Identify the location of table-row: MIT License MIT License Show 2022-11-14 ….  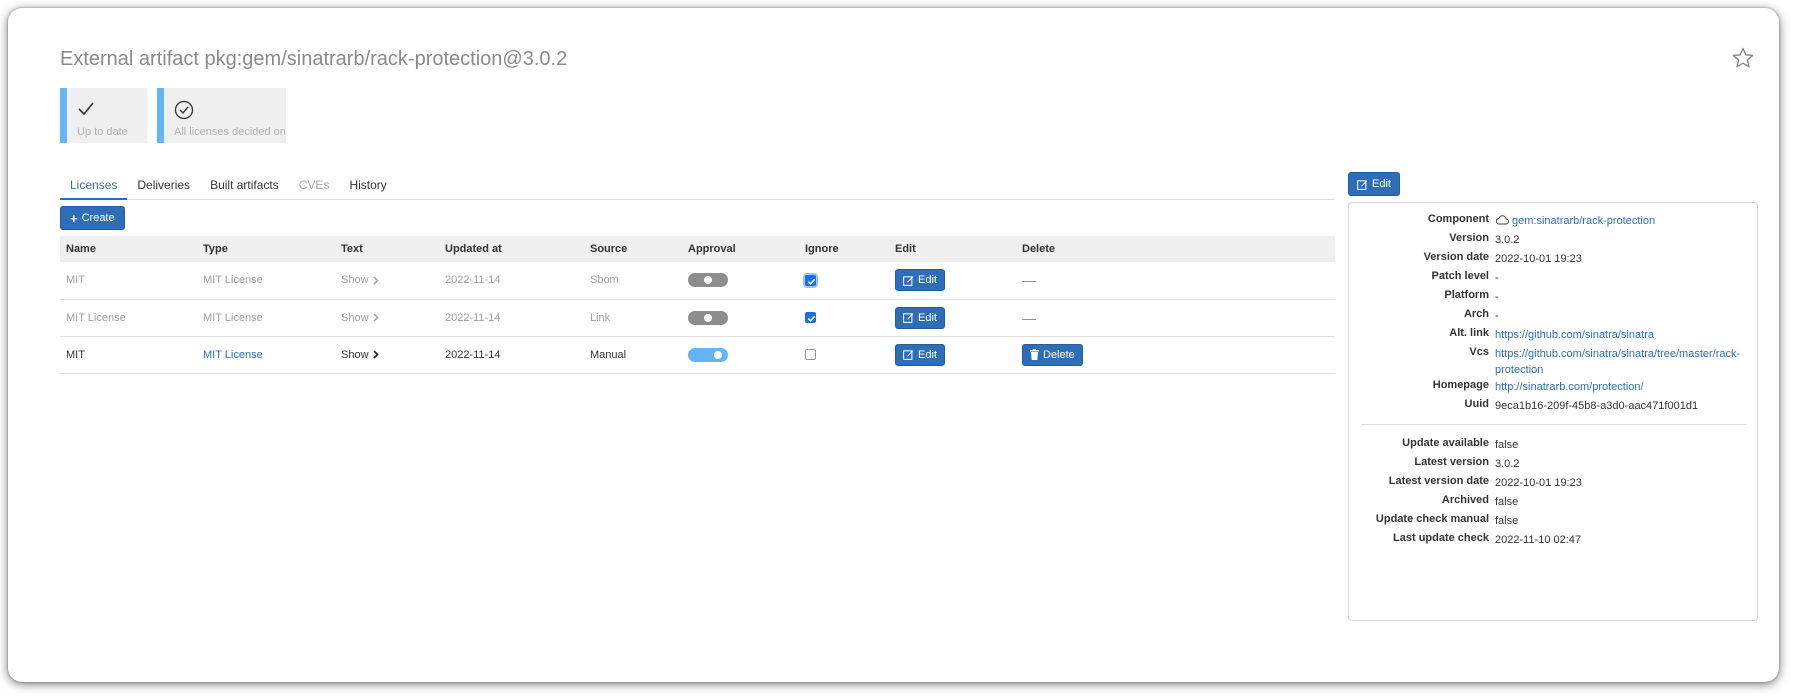
(697, 318).